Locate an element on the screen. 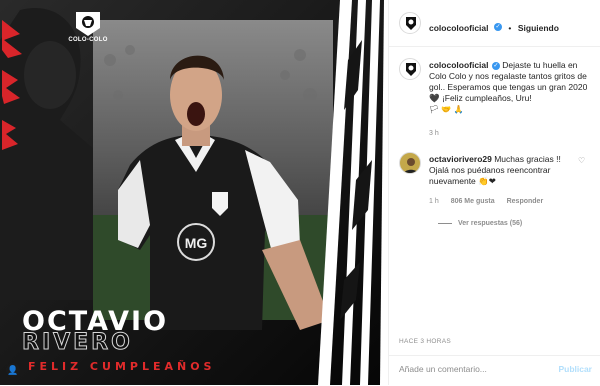  reply-button: Responder is located at coordinates (525, 201).